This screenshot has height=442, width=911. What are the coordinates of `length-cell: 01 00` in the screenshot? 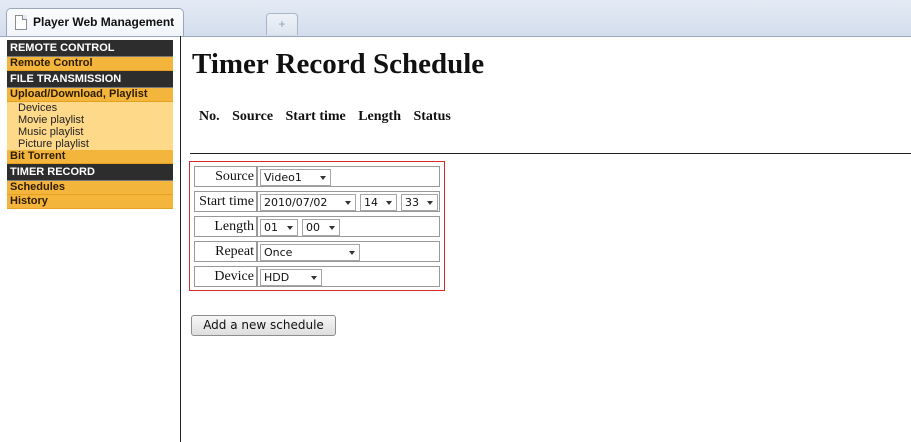 It's located at (348, 226).